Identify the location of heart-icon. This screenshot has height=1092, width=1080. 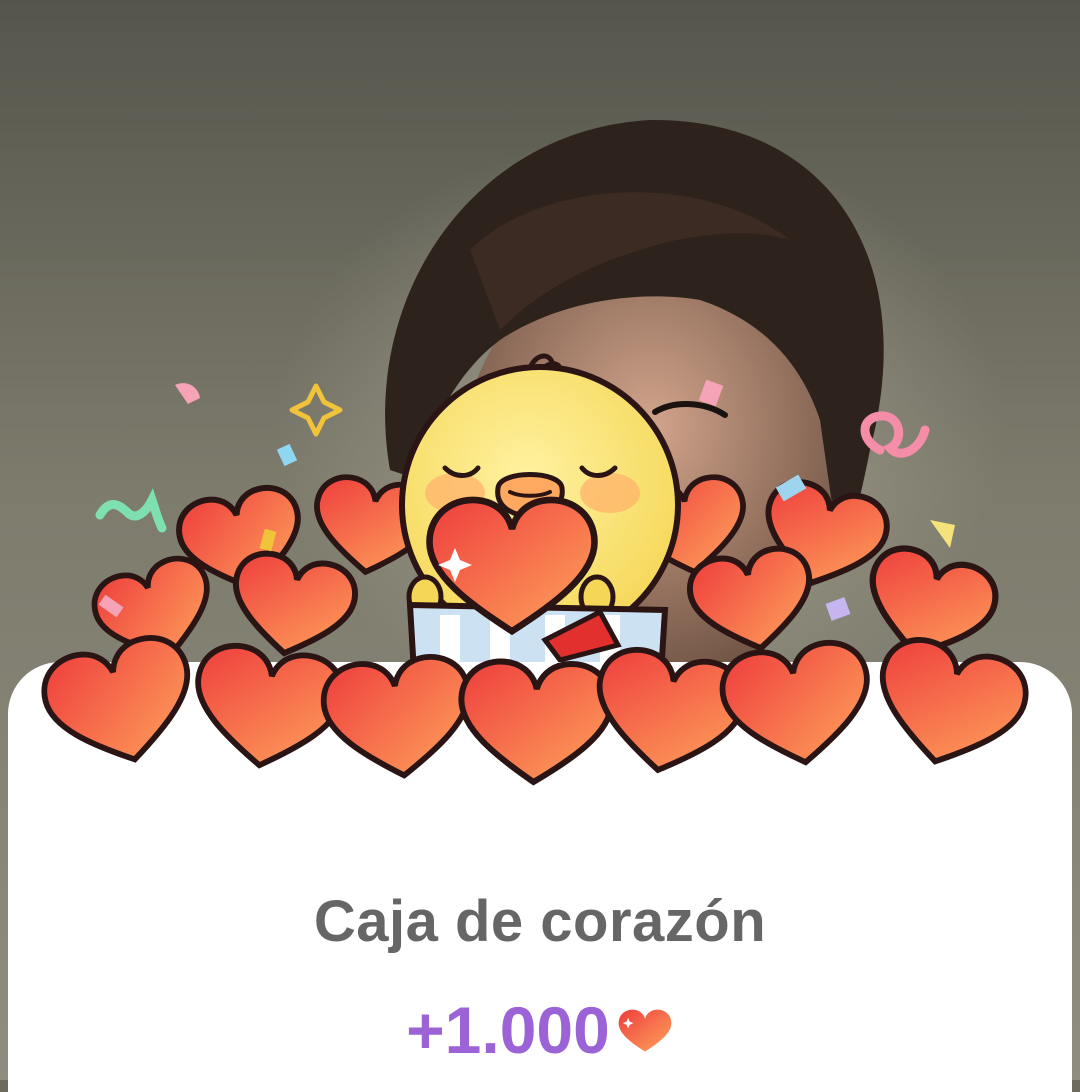
(645, 1030).